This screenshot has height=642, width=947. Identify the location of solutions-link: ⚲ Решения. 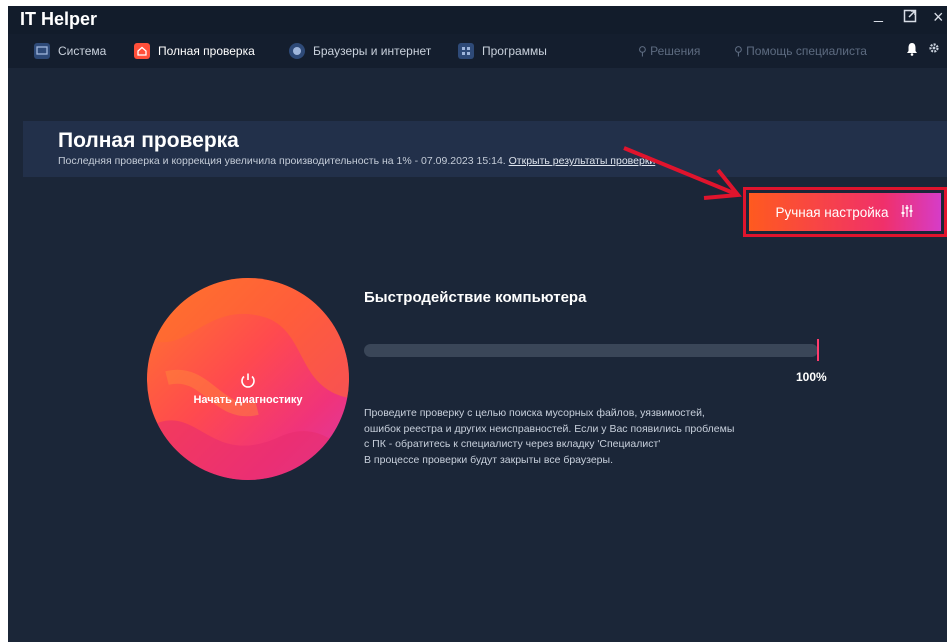
(669, 51).